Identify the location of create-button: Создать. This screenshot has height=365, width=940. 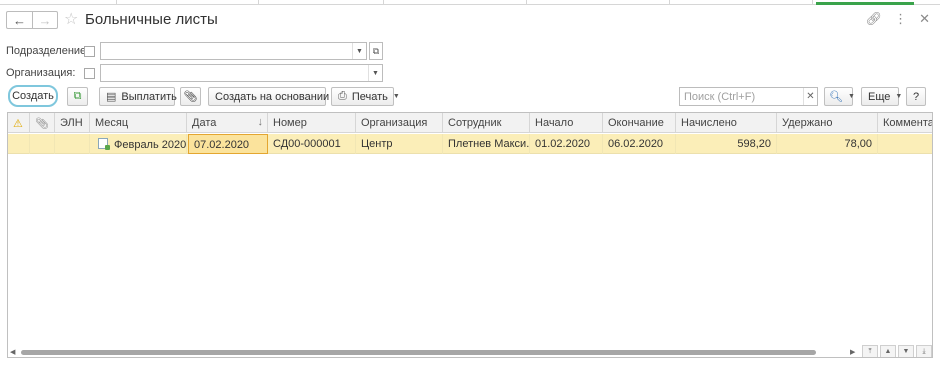
(33, 96).